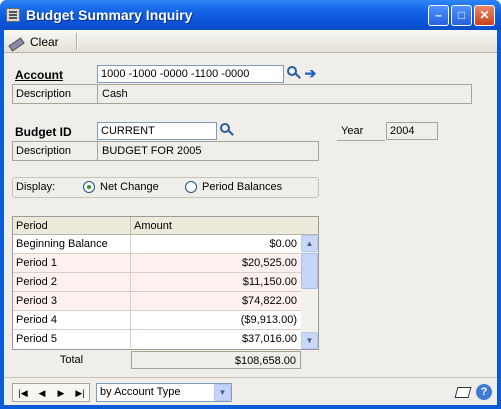 The width and height of the screenshot is (501, 409). I want to click on help-icon: ?, so click(484, 392).